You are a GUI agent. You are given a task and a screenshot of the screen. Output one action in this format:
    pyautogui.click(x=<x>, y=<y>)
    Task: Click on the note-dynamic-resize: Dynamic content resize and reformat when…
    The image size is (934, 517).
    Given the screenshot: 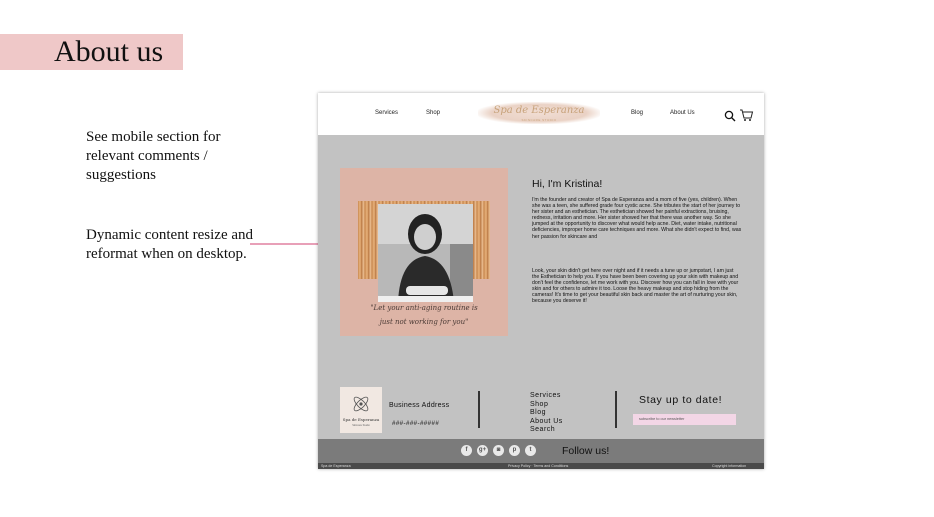 What is the action you would take?
    pyautogui.click(x=170, y=244)
    